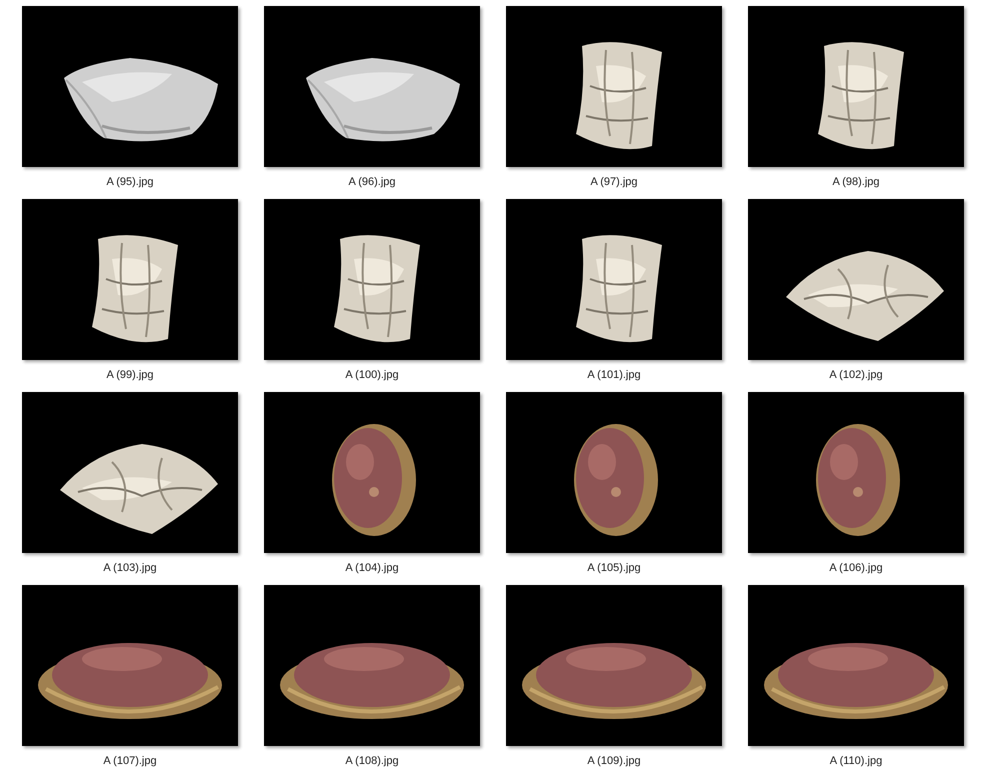  What do you see at coordinates (372, 182) in the screenshot?
I see `file-name: A (96).jpg` at bounding box center [372, 182].